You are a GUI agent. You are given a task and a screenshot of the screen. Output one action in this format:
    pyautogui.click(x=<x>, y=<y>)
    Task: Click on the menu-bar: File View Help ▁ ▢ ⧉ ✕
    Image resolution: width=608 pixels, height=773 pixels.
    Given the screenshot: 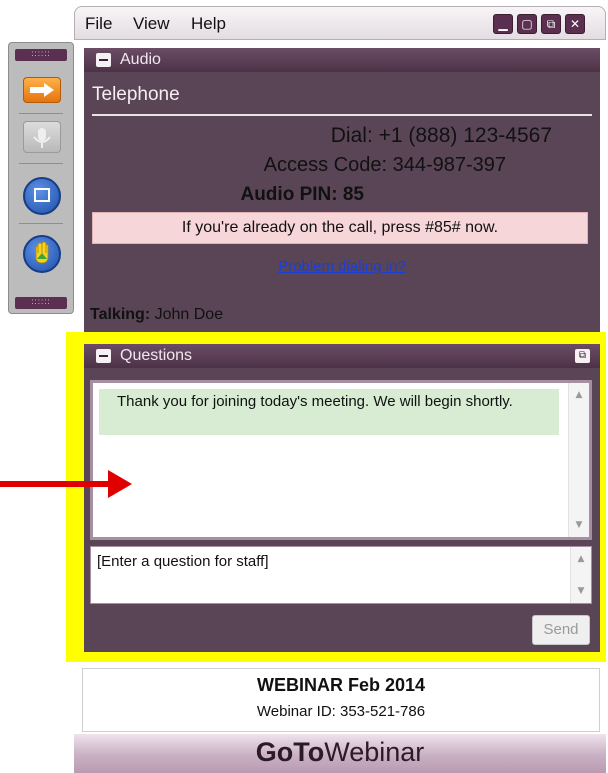 What is the action you would take?
    pyautogui.click(x=340, y=23)
    